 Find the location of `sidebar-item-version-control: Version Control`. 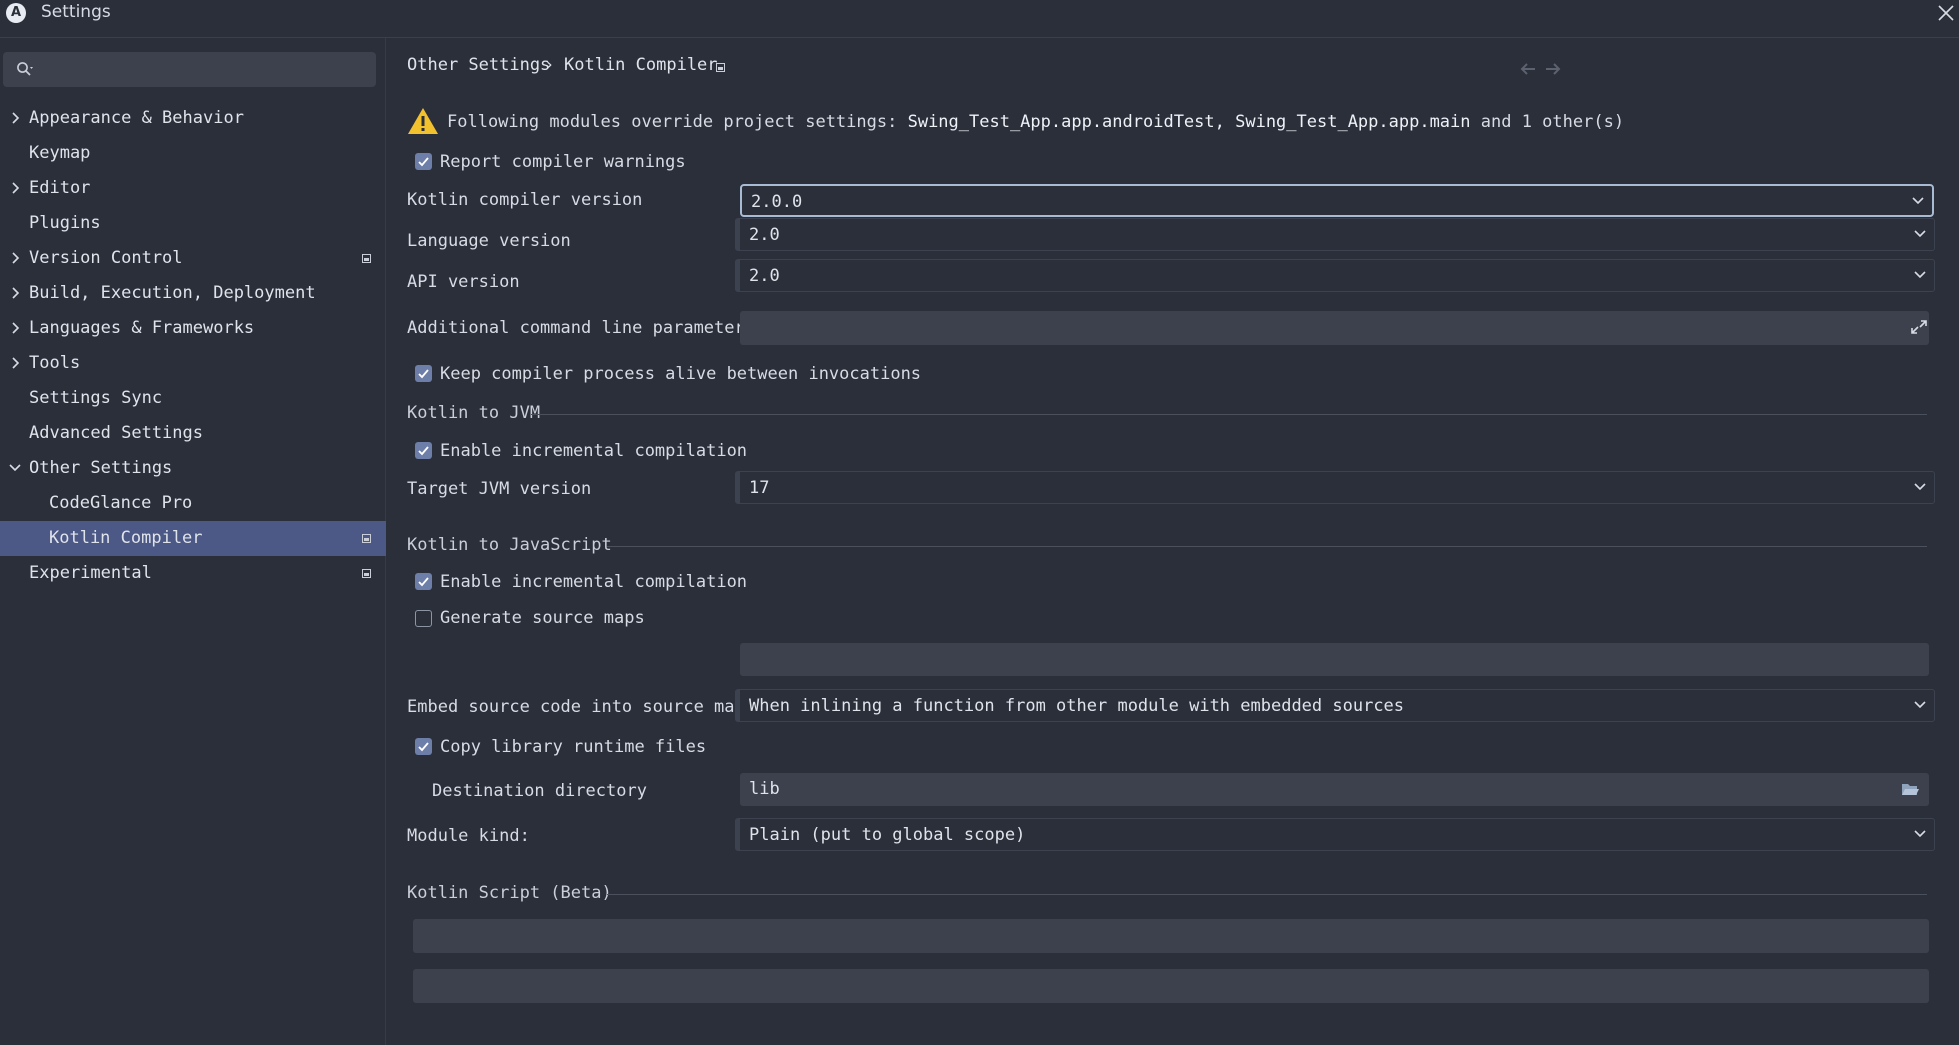

sidebar-item-version-control: Version Control is located at coordinates (193, 258).